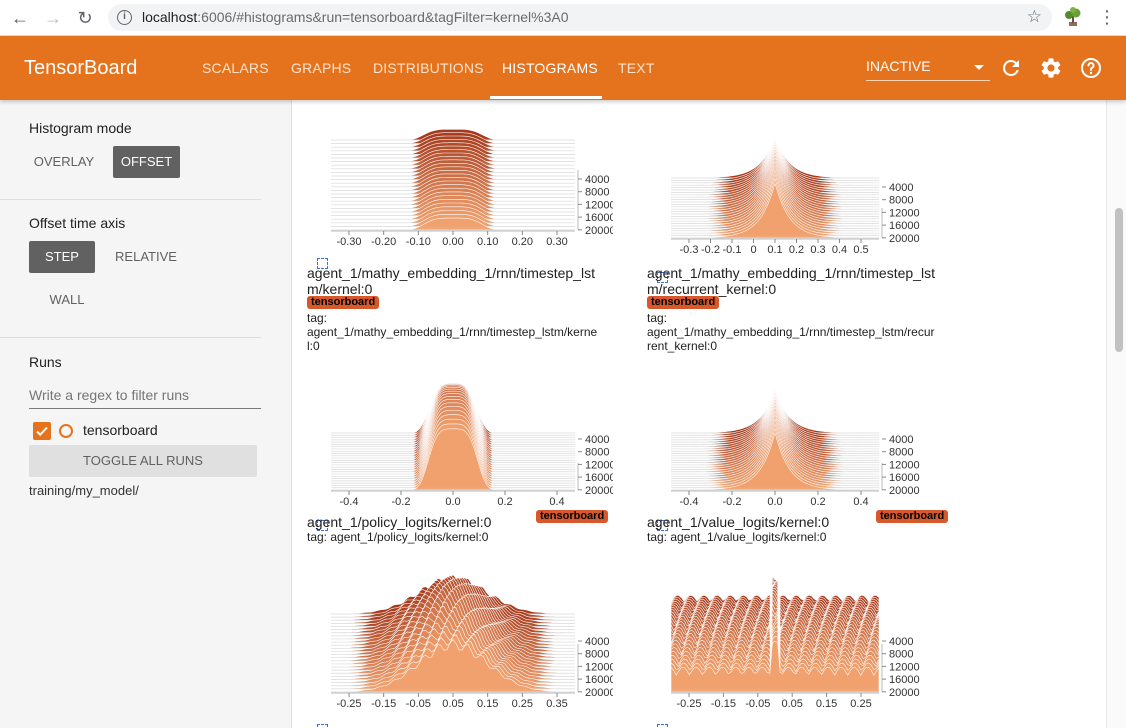 The image size is (1126, 728). Describe the element at coordinates (657, 318) in the screenshot. I see `tag-line: tag:` at that location.